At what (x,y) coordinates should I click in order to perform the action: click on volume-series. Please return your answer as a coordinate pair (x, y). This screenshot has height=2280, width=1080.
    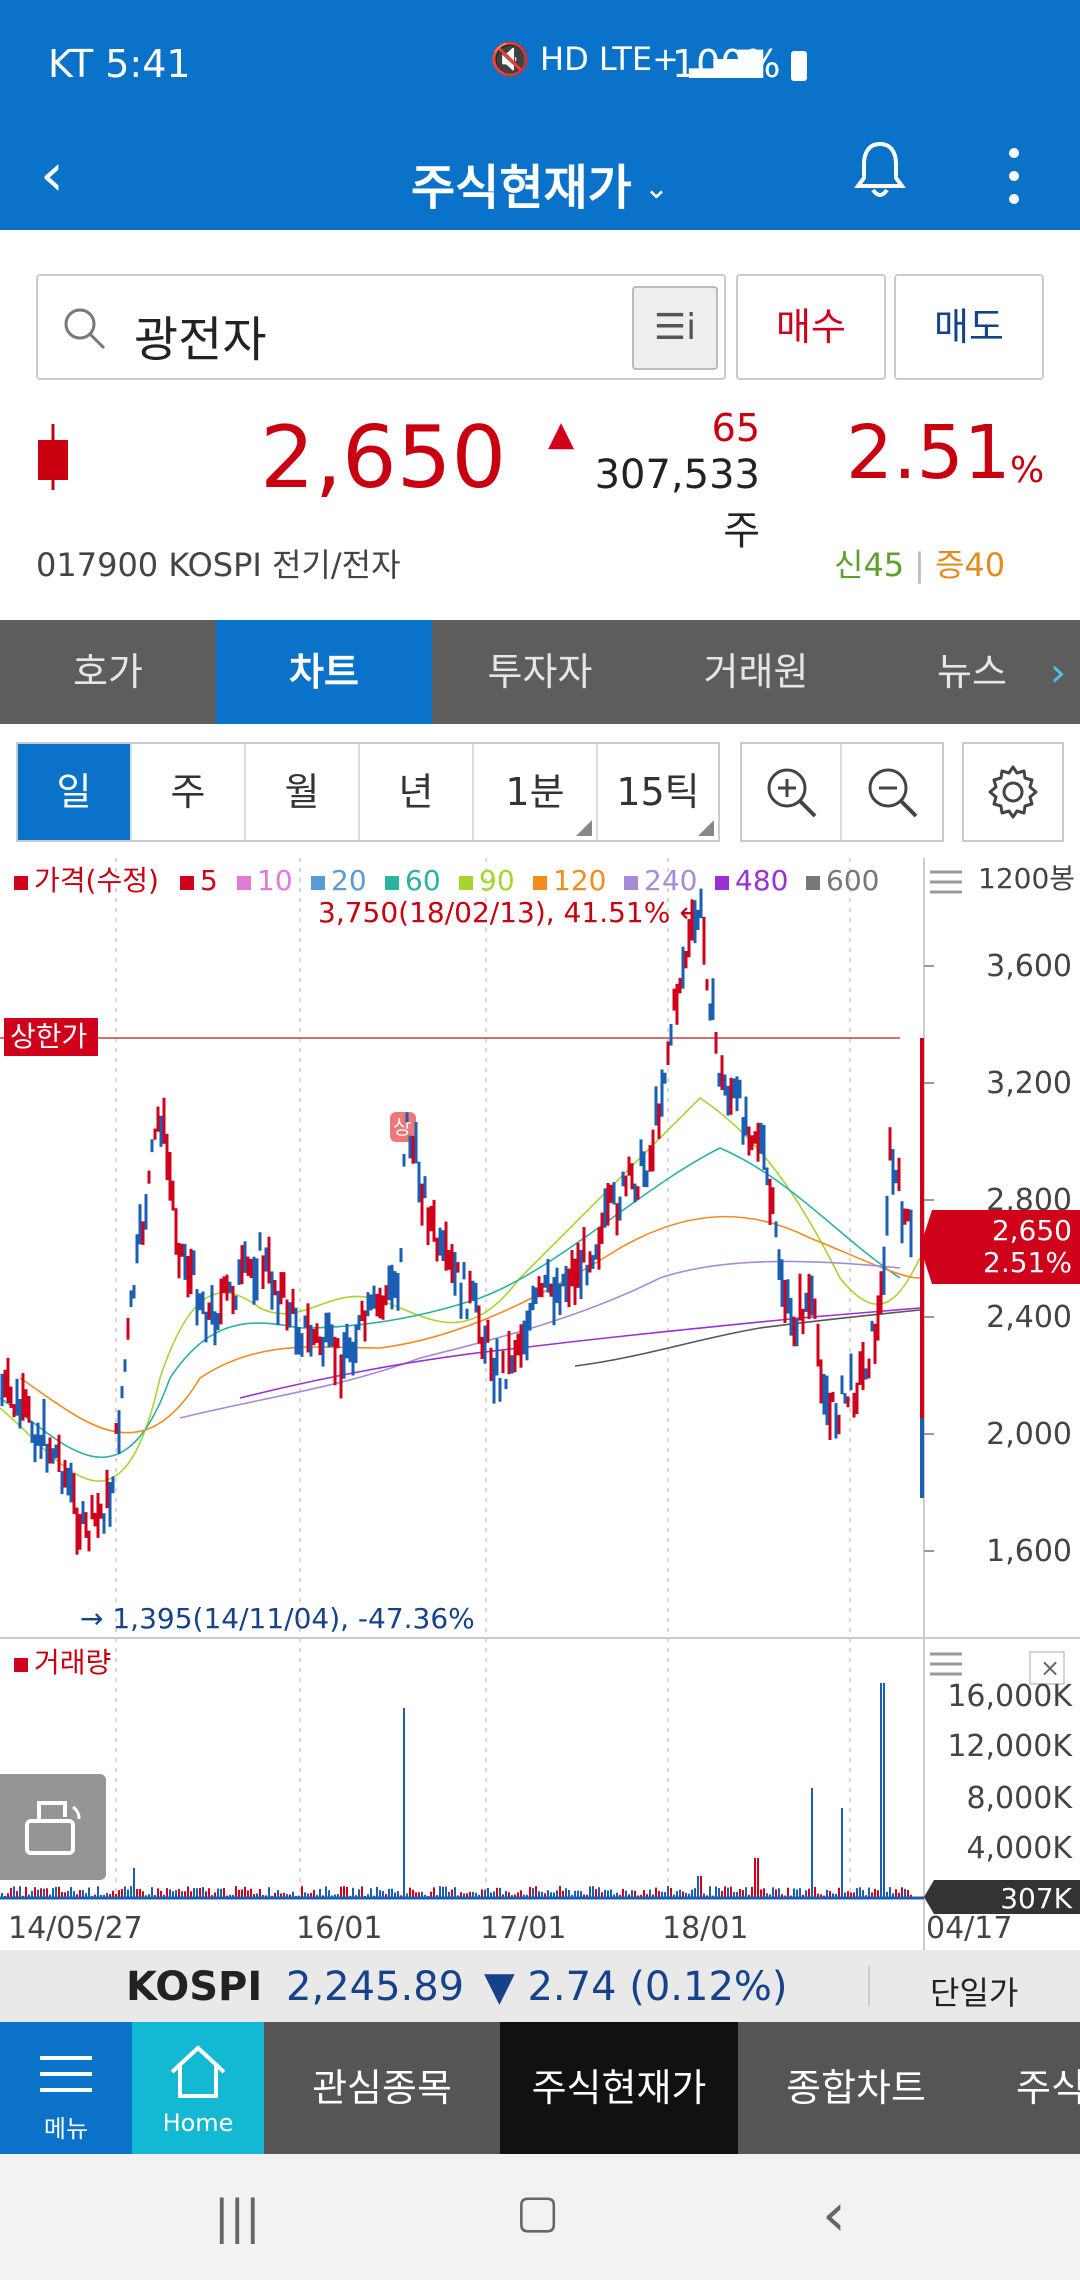
    Looking at the image, I should click on (456, 1790).